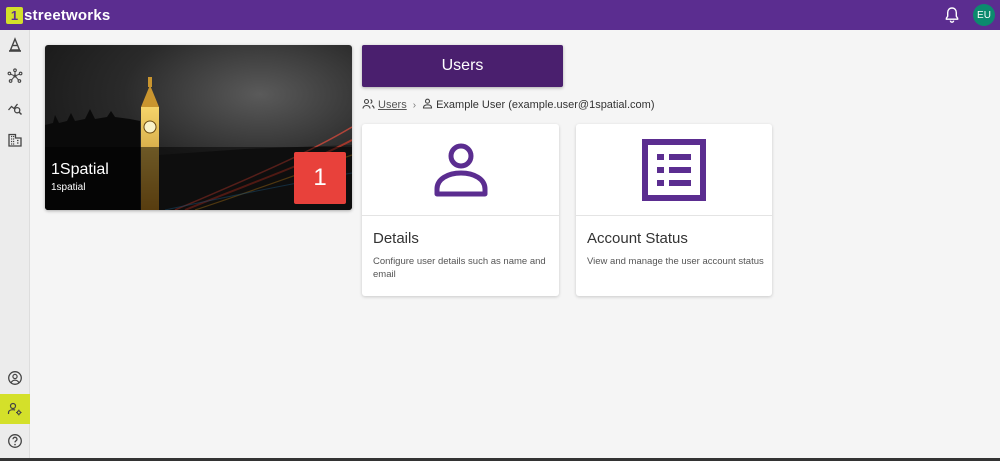  Describe the element at coordinates (15, 45) in the screenshot. I see `cone-icon` at that location.